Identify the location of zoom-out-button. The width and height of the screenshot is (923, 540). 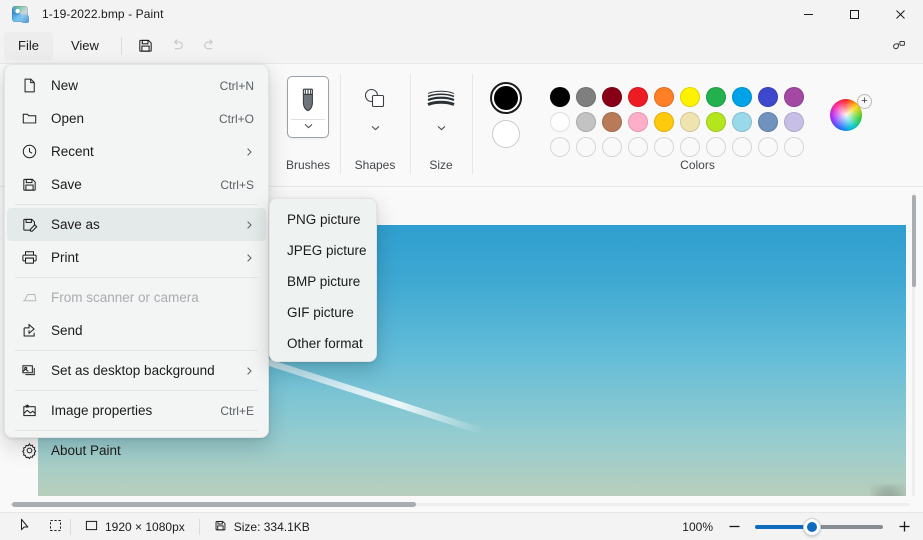
(734, 527).